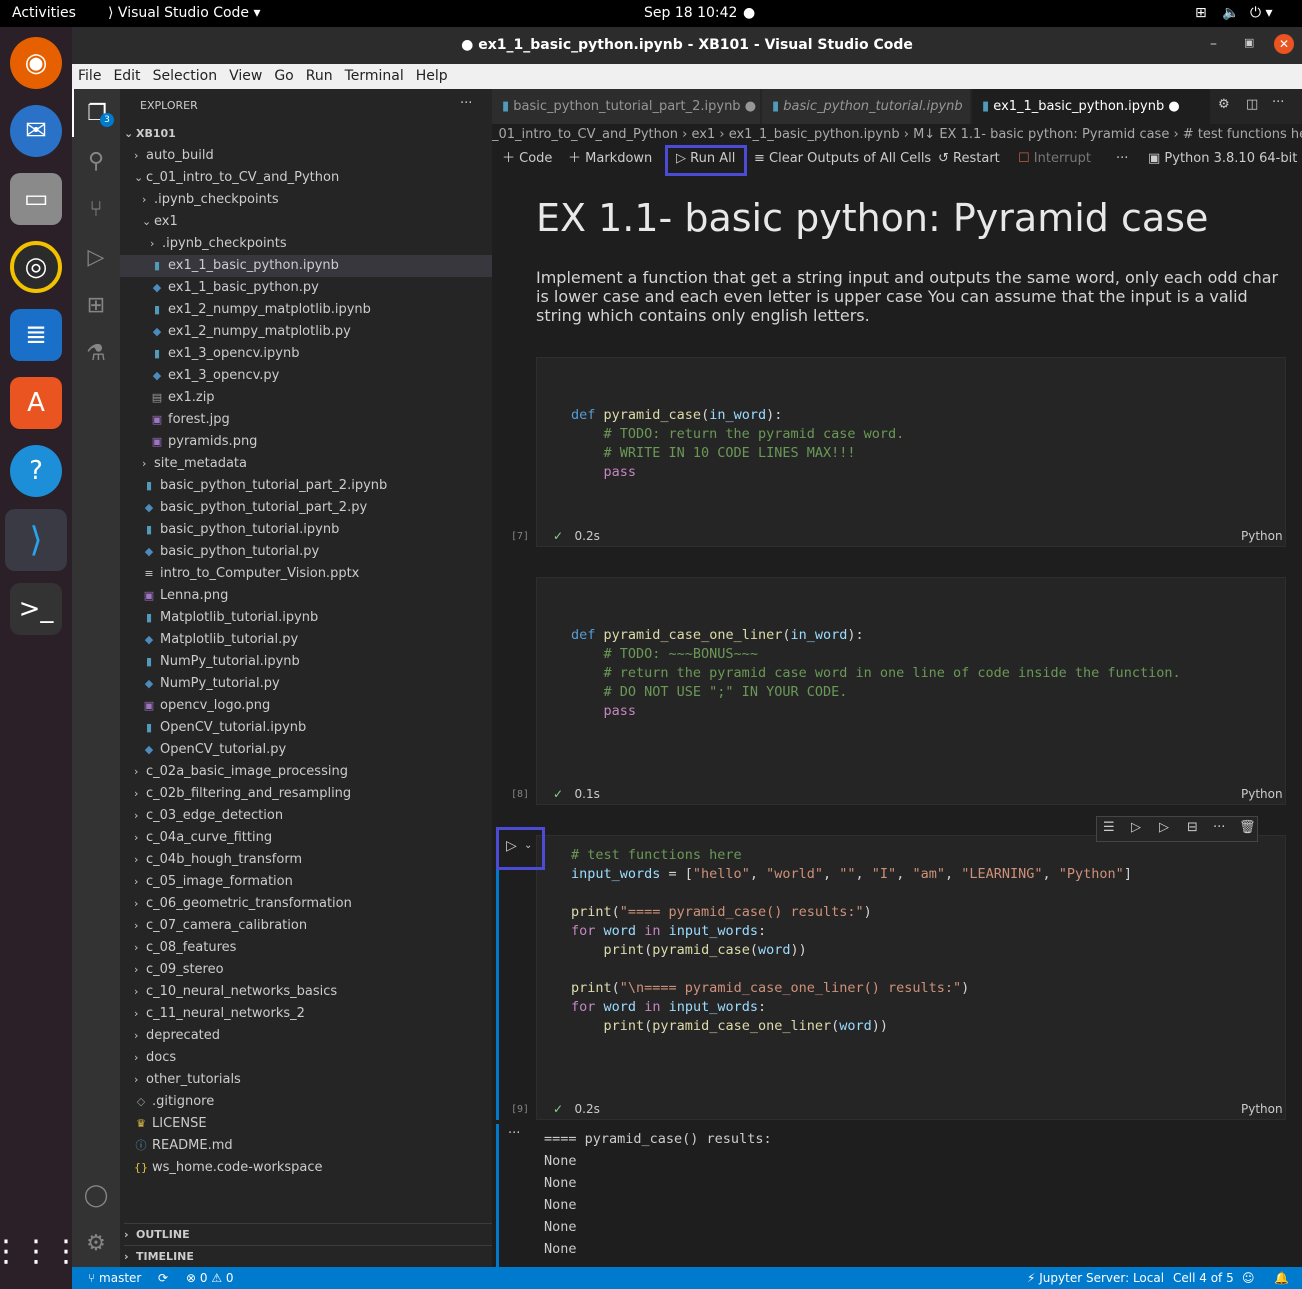 Image resolution: width=1302 pixels, height=1289 pixels. Describe the element at coordinates (213, 926) in the screenshot. I see `tree-folder: › c_07_camera_calibration` at that location.